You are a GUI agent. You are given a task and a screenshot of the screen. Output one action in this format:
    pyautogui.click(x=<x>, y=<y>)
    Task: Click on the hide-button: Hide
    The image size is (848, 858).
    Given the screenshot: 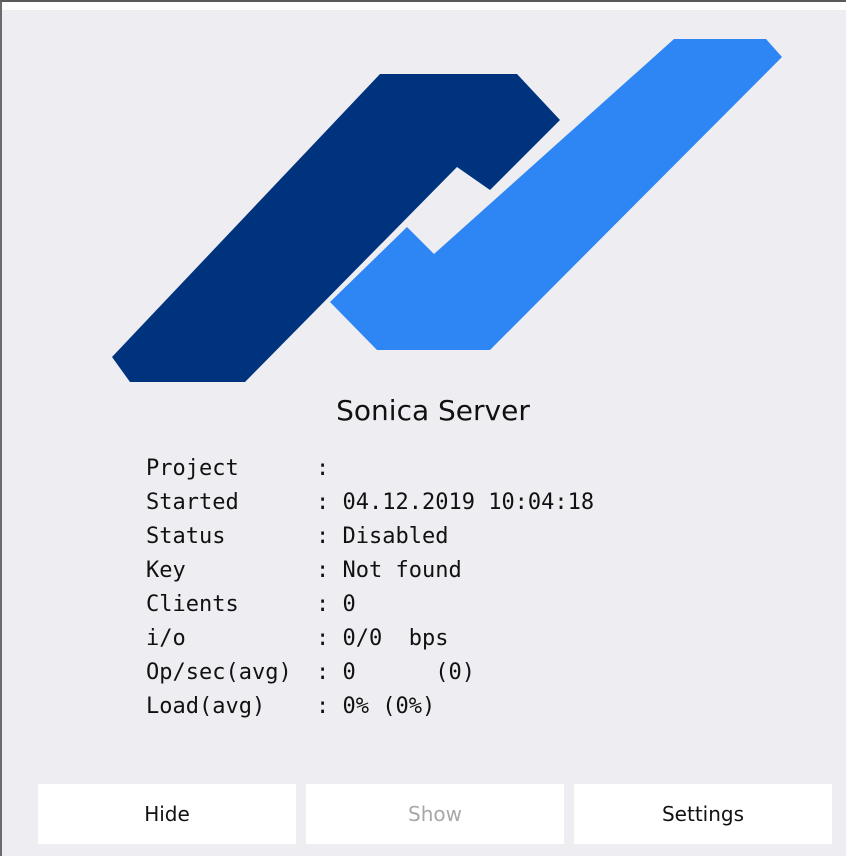 What is the action you would take?
    pyautogui.click(x=167, y=814)
    